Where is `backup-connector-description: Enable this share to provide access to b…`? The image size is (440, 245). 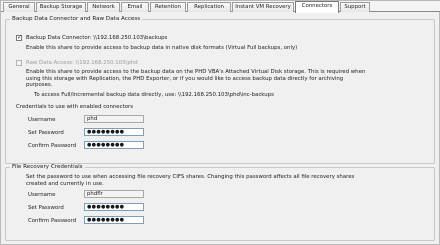
backup-connector-description: Enable this share to provide access to b… is located at coordinates (162, 48).